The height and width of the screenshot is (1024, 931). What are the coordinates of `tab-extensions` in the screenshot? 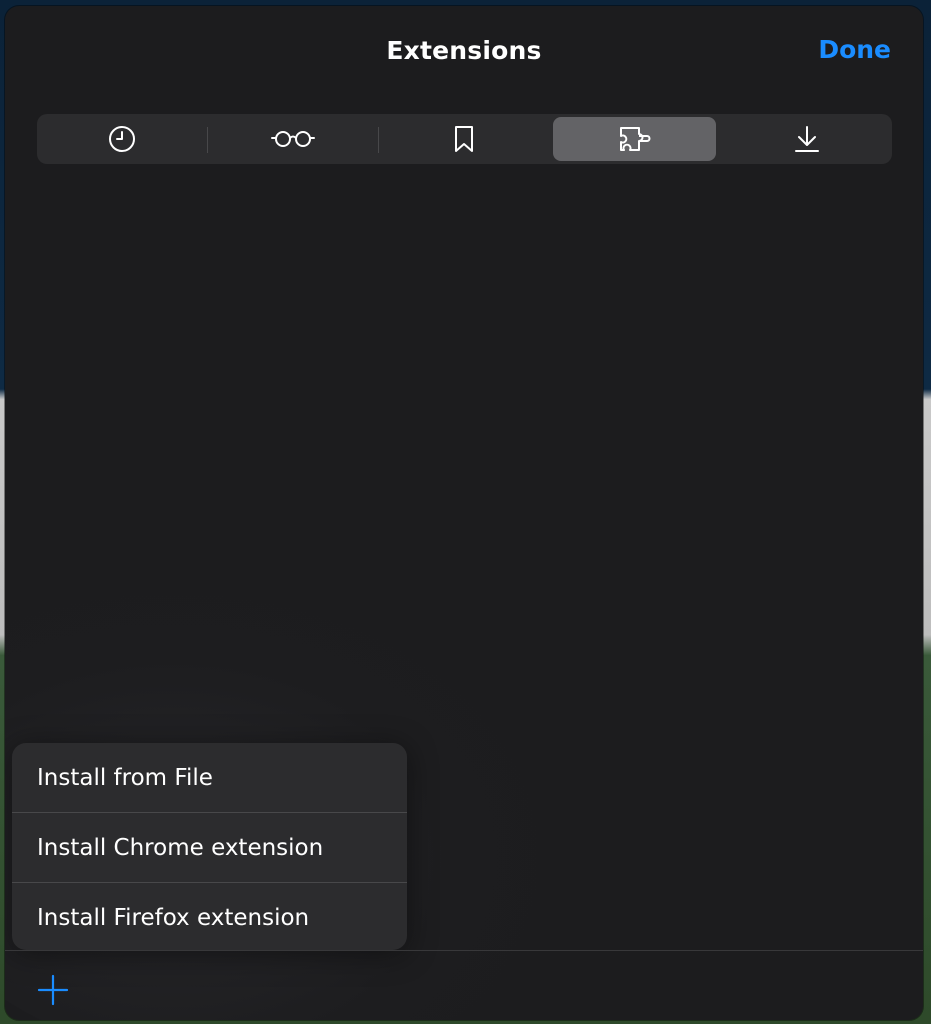 It's located at (634, 139).